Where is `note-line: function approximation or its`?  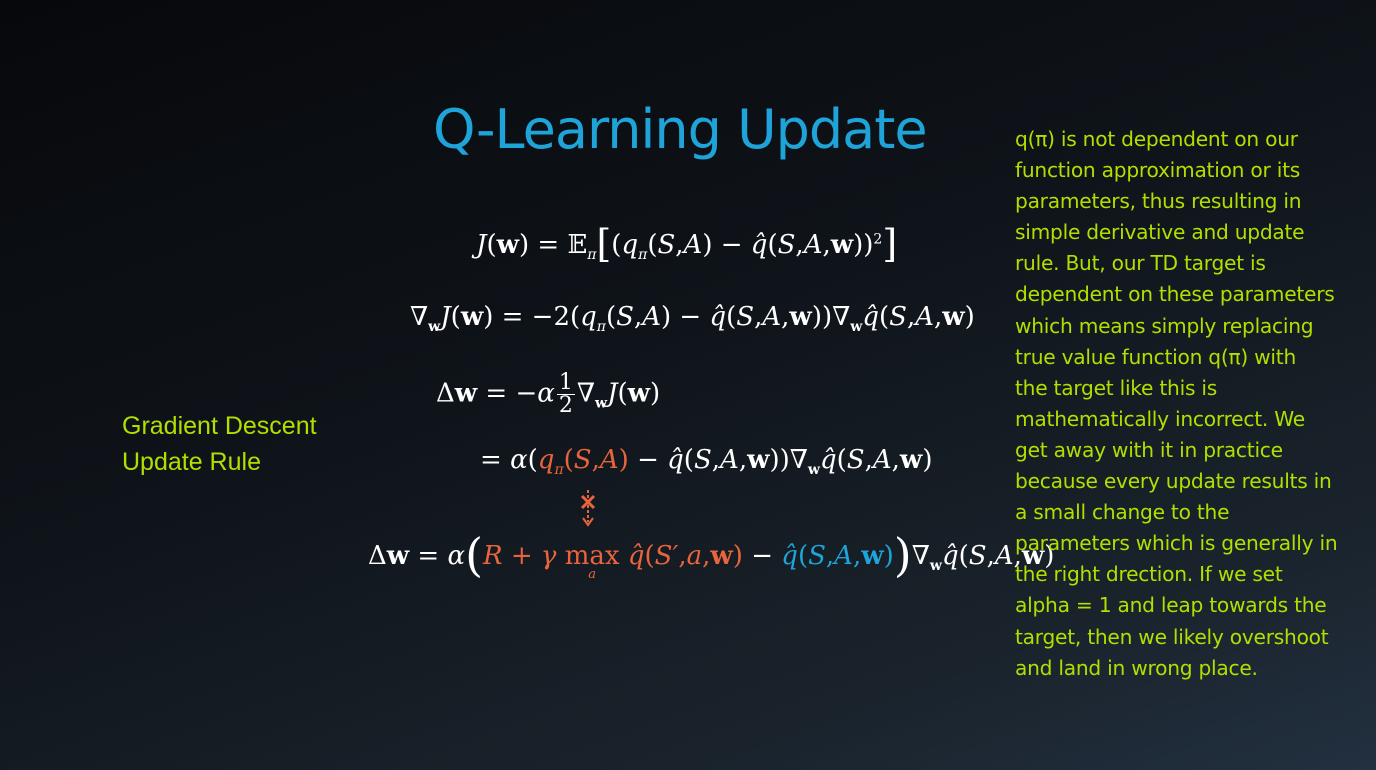 note-line: function approximation or its is located at coordinates (1158, 170).